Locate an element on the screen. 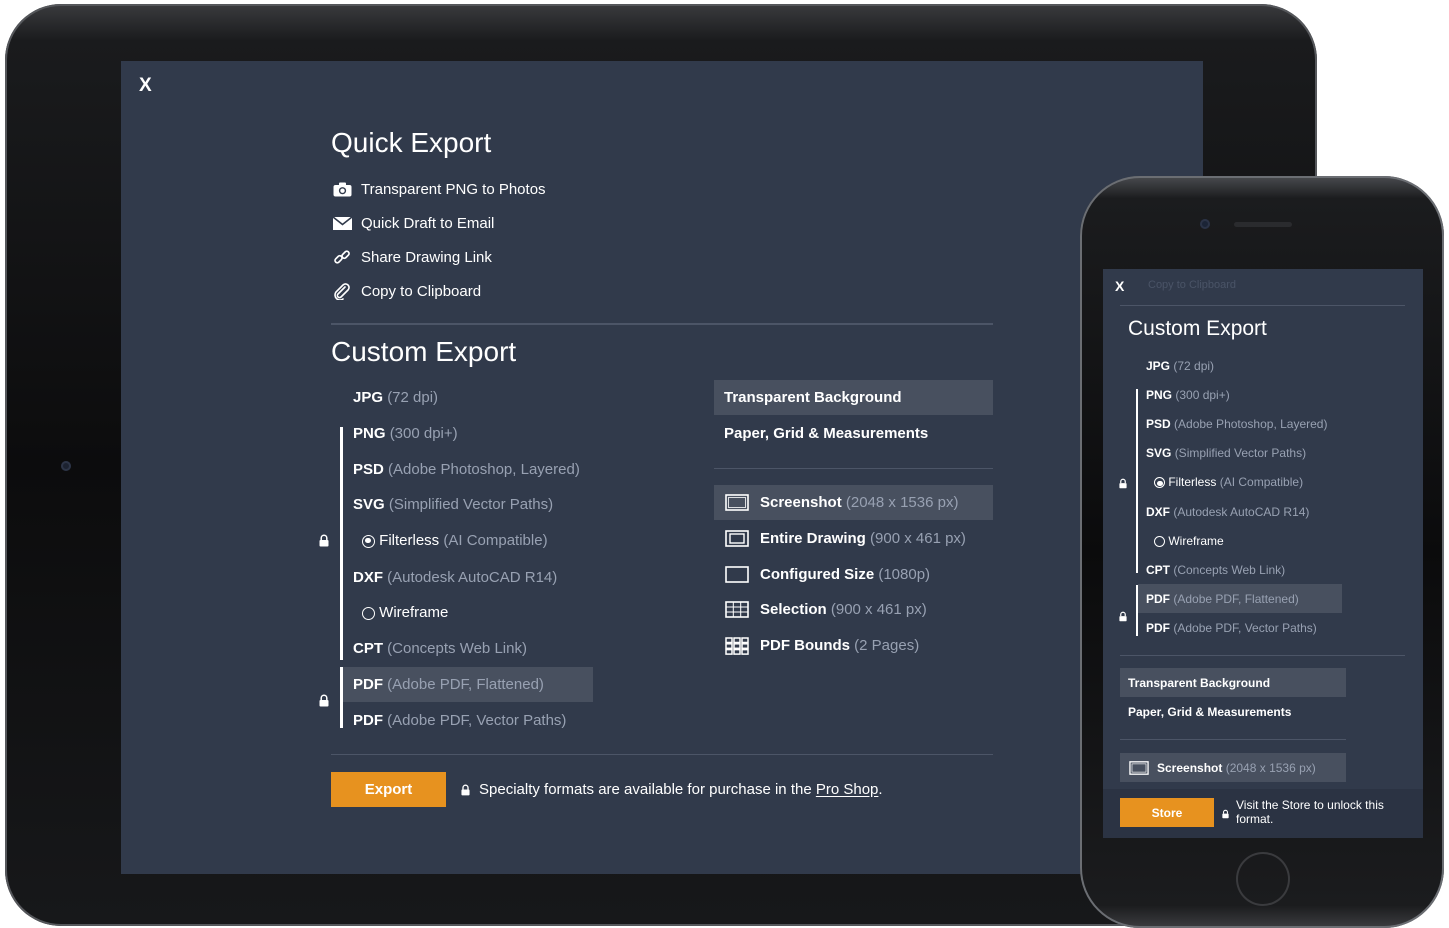  link-icon is located at coordinates (342, 257).